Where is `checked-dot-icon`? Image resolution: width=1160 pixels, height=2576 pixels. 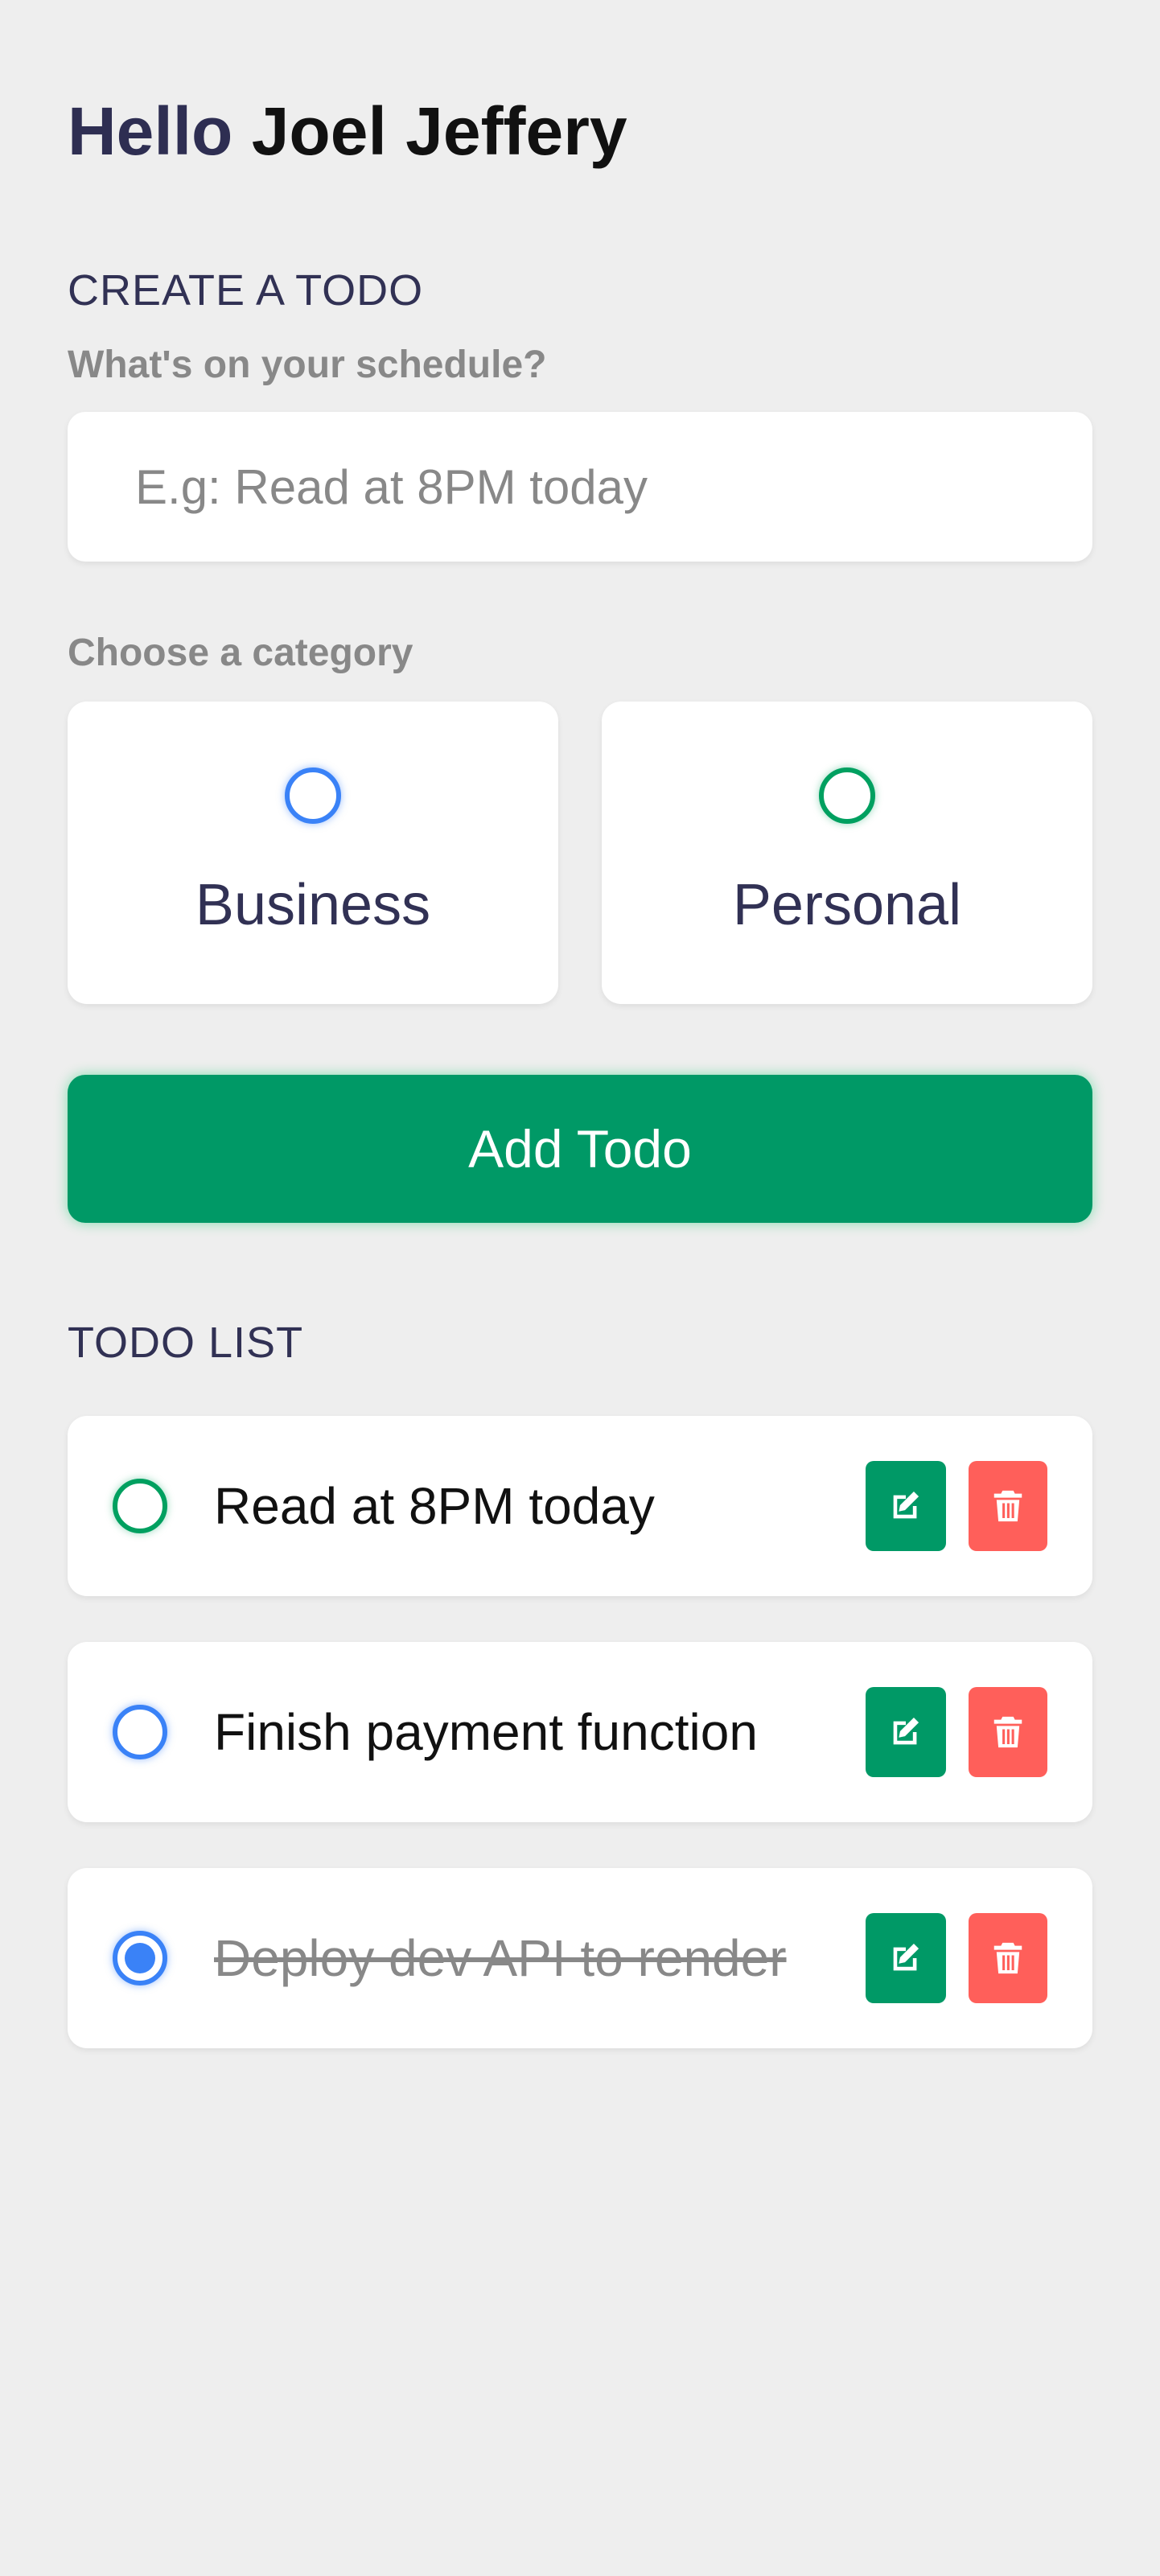 checked-dot-icon is located at coordinates (140, 1958).